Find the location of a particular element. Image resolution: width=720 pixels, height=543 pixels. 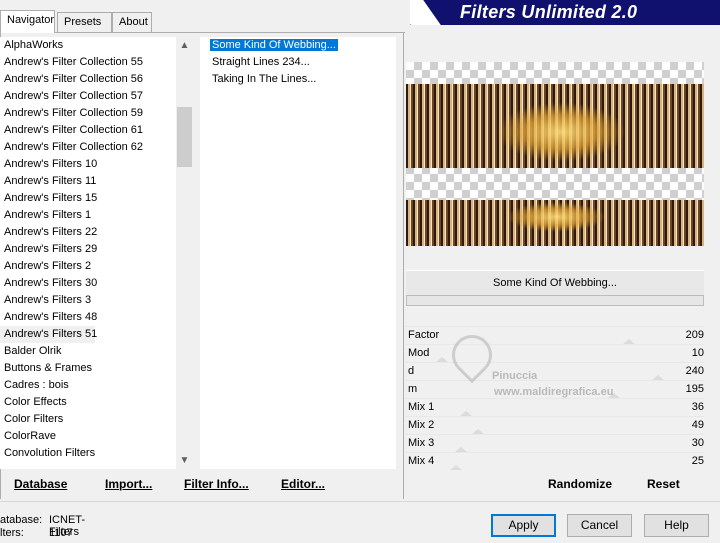

category-scrollbar: ▲ ▼ is located at coordinates (184, 253).